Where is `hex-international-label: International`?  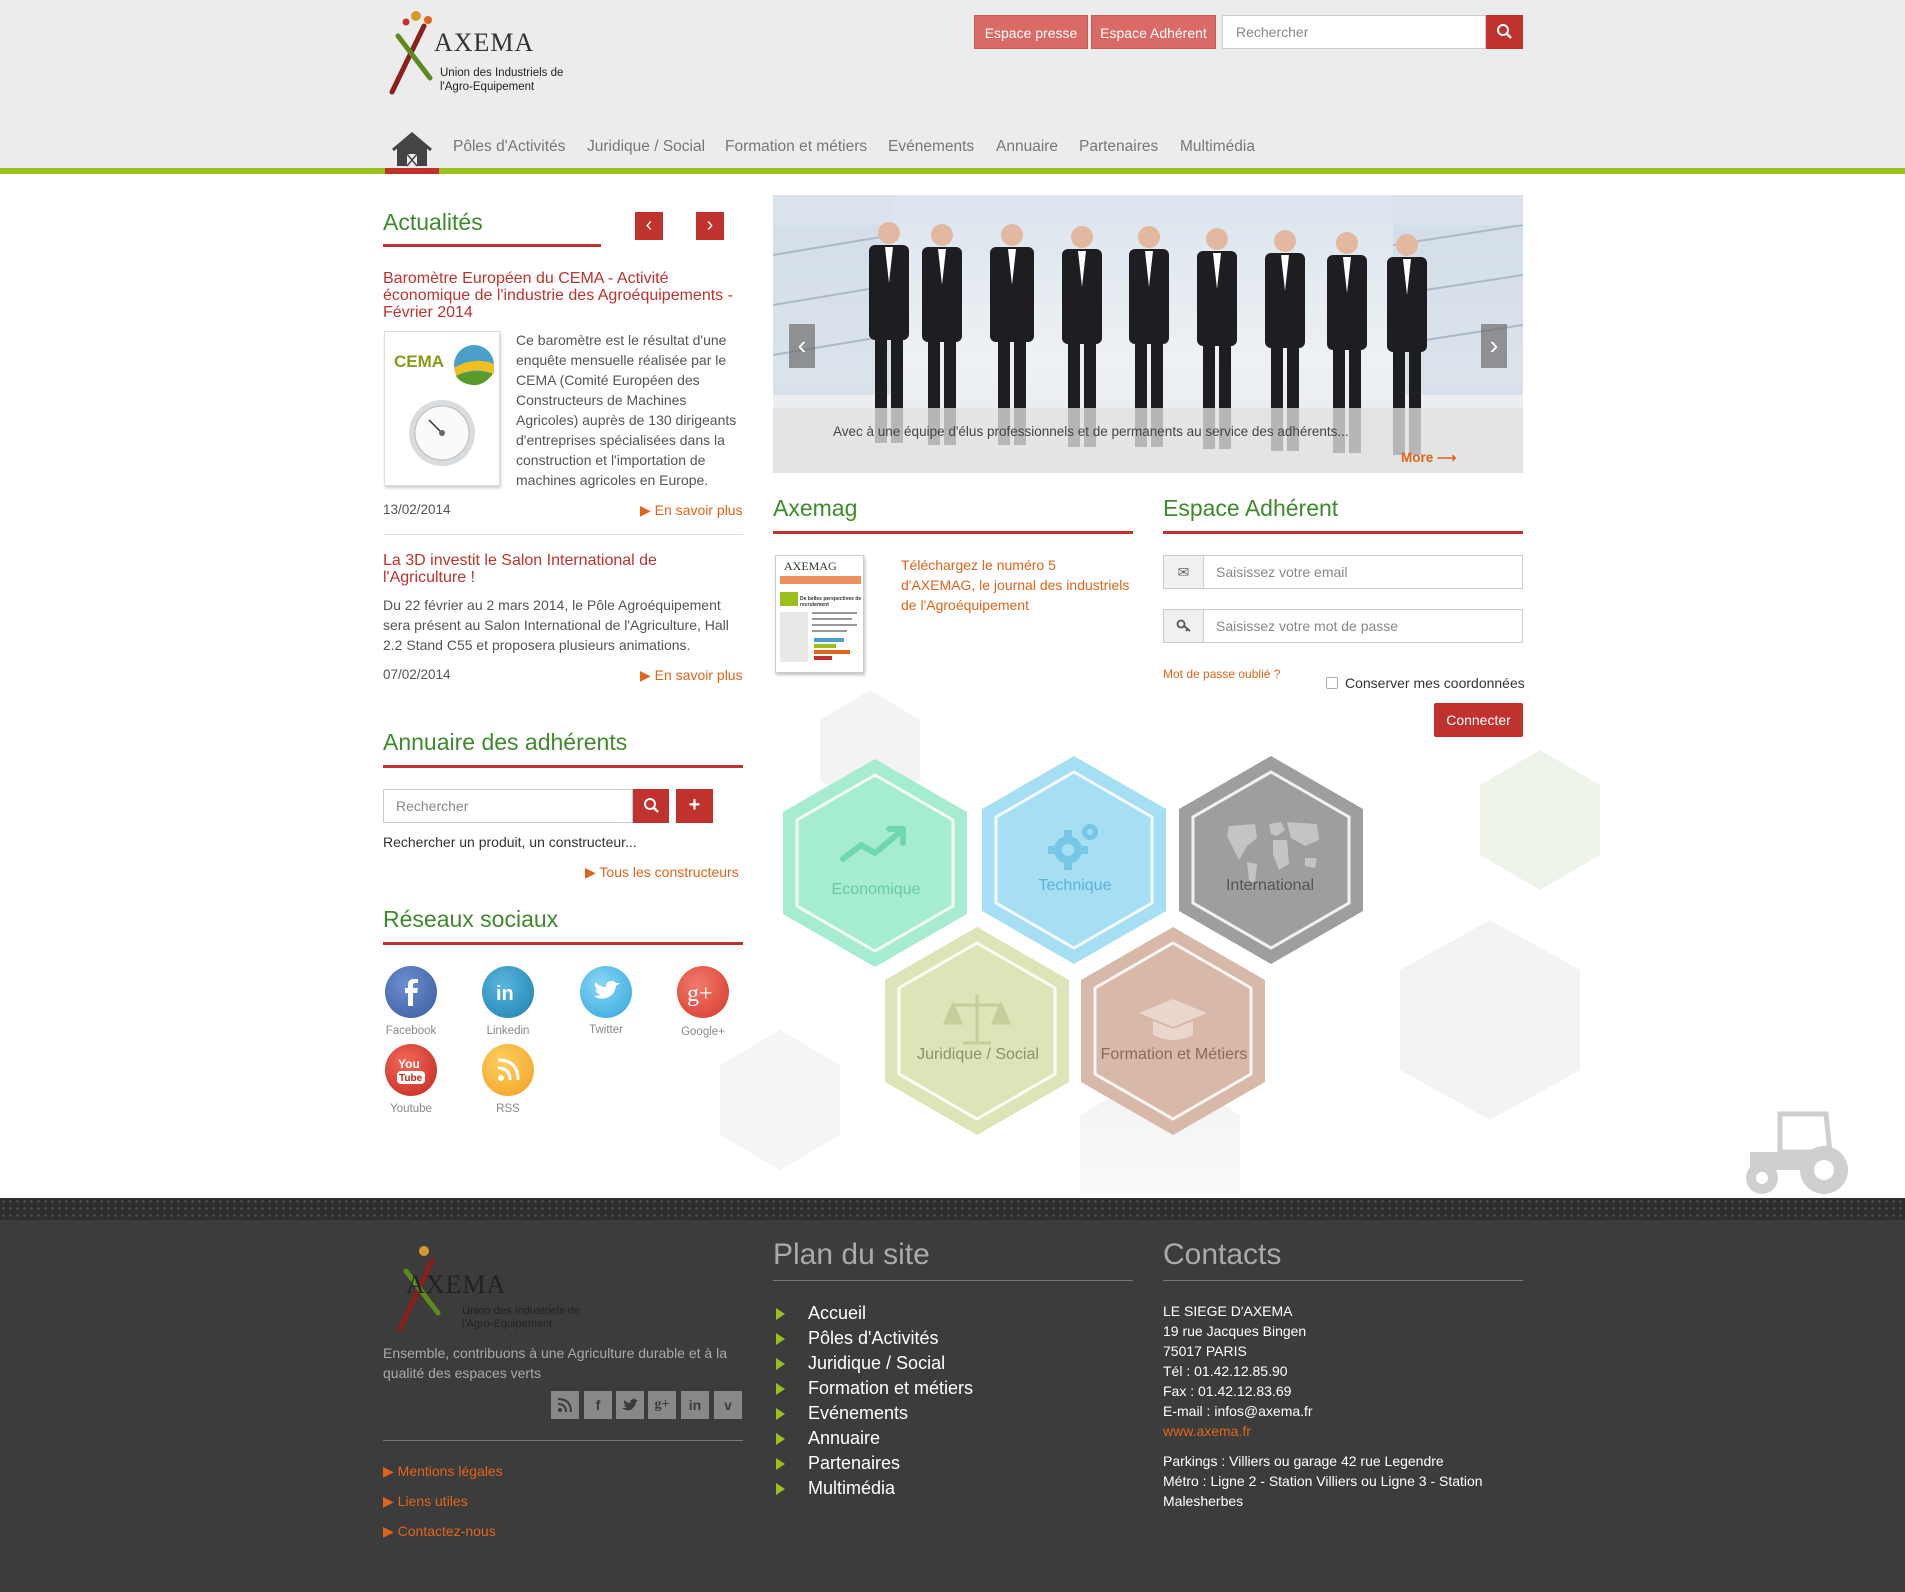 hex-international-label: International is located at coordinates (1270, 885).